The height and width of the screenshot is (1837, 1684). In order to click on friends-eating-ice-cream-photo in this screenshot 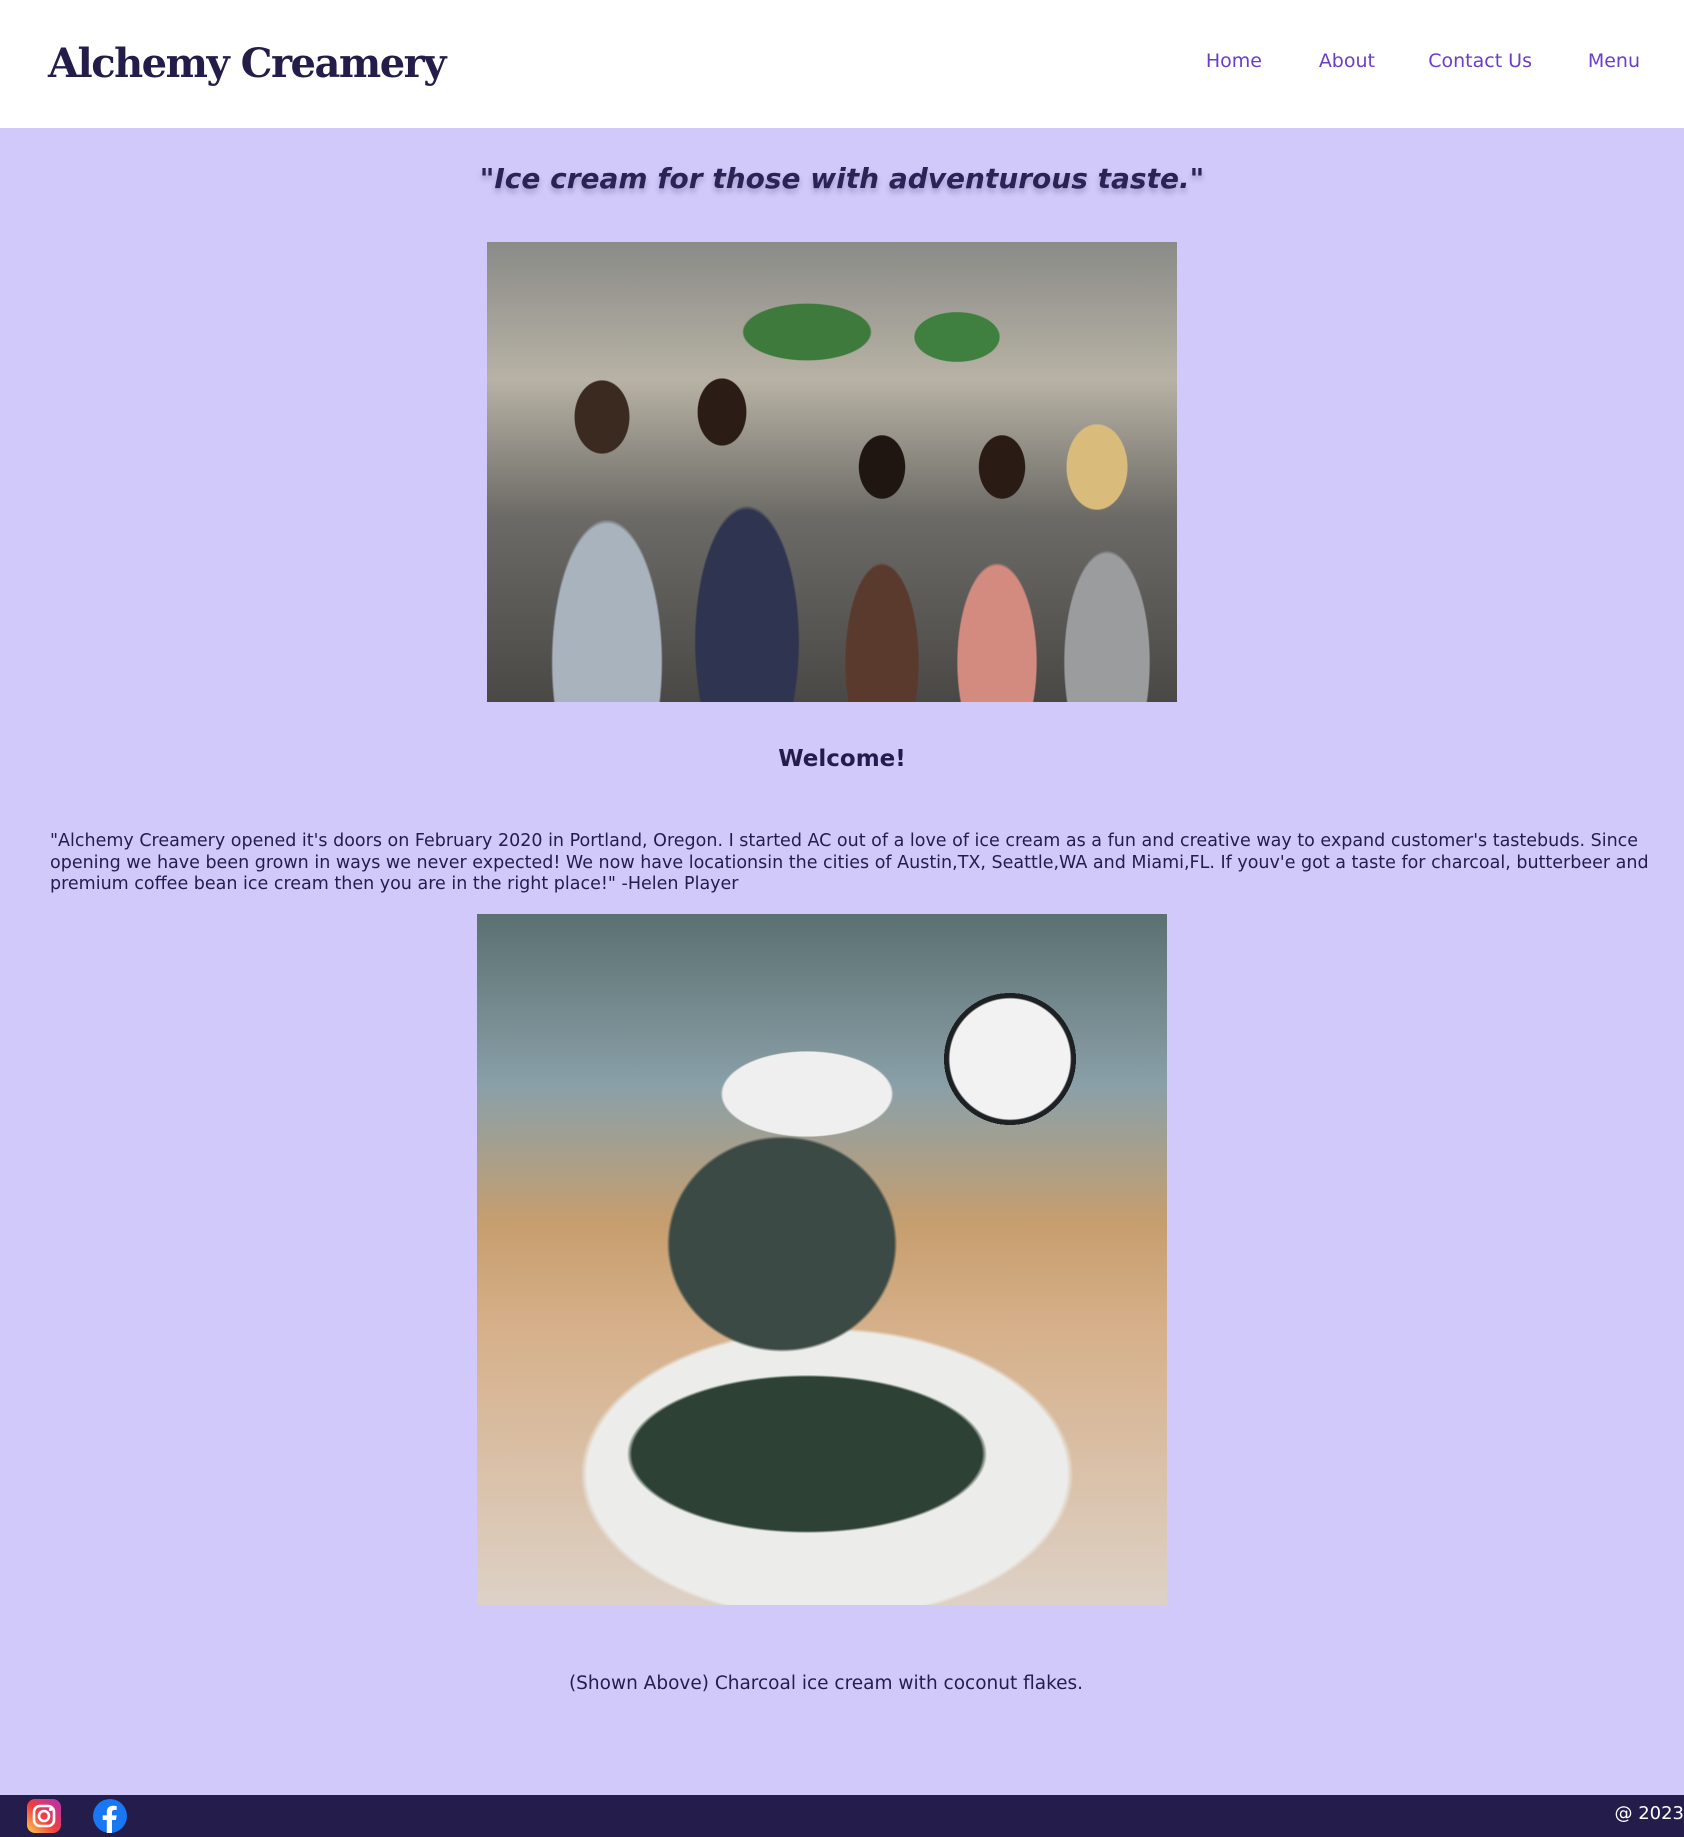, I will do `click(832, 472)`.